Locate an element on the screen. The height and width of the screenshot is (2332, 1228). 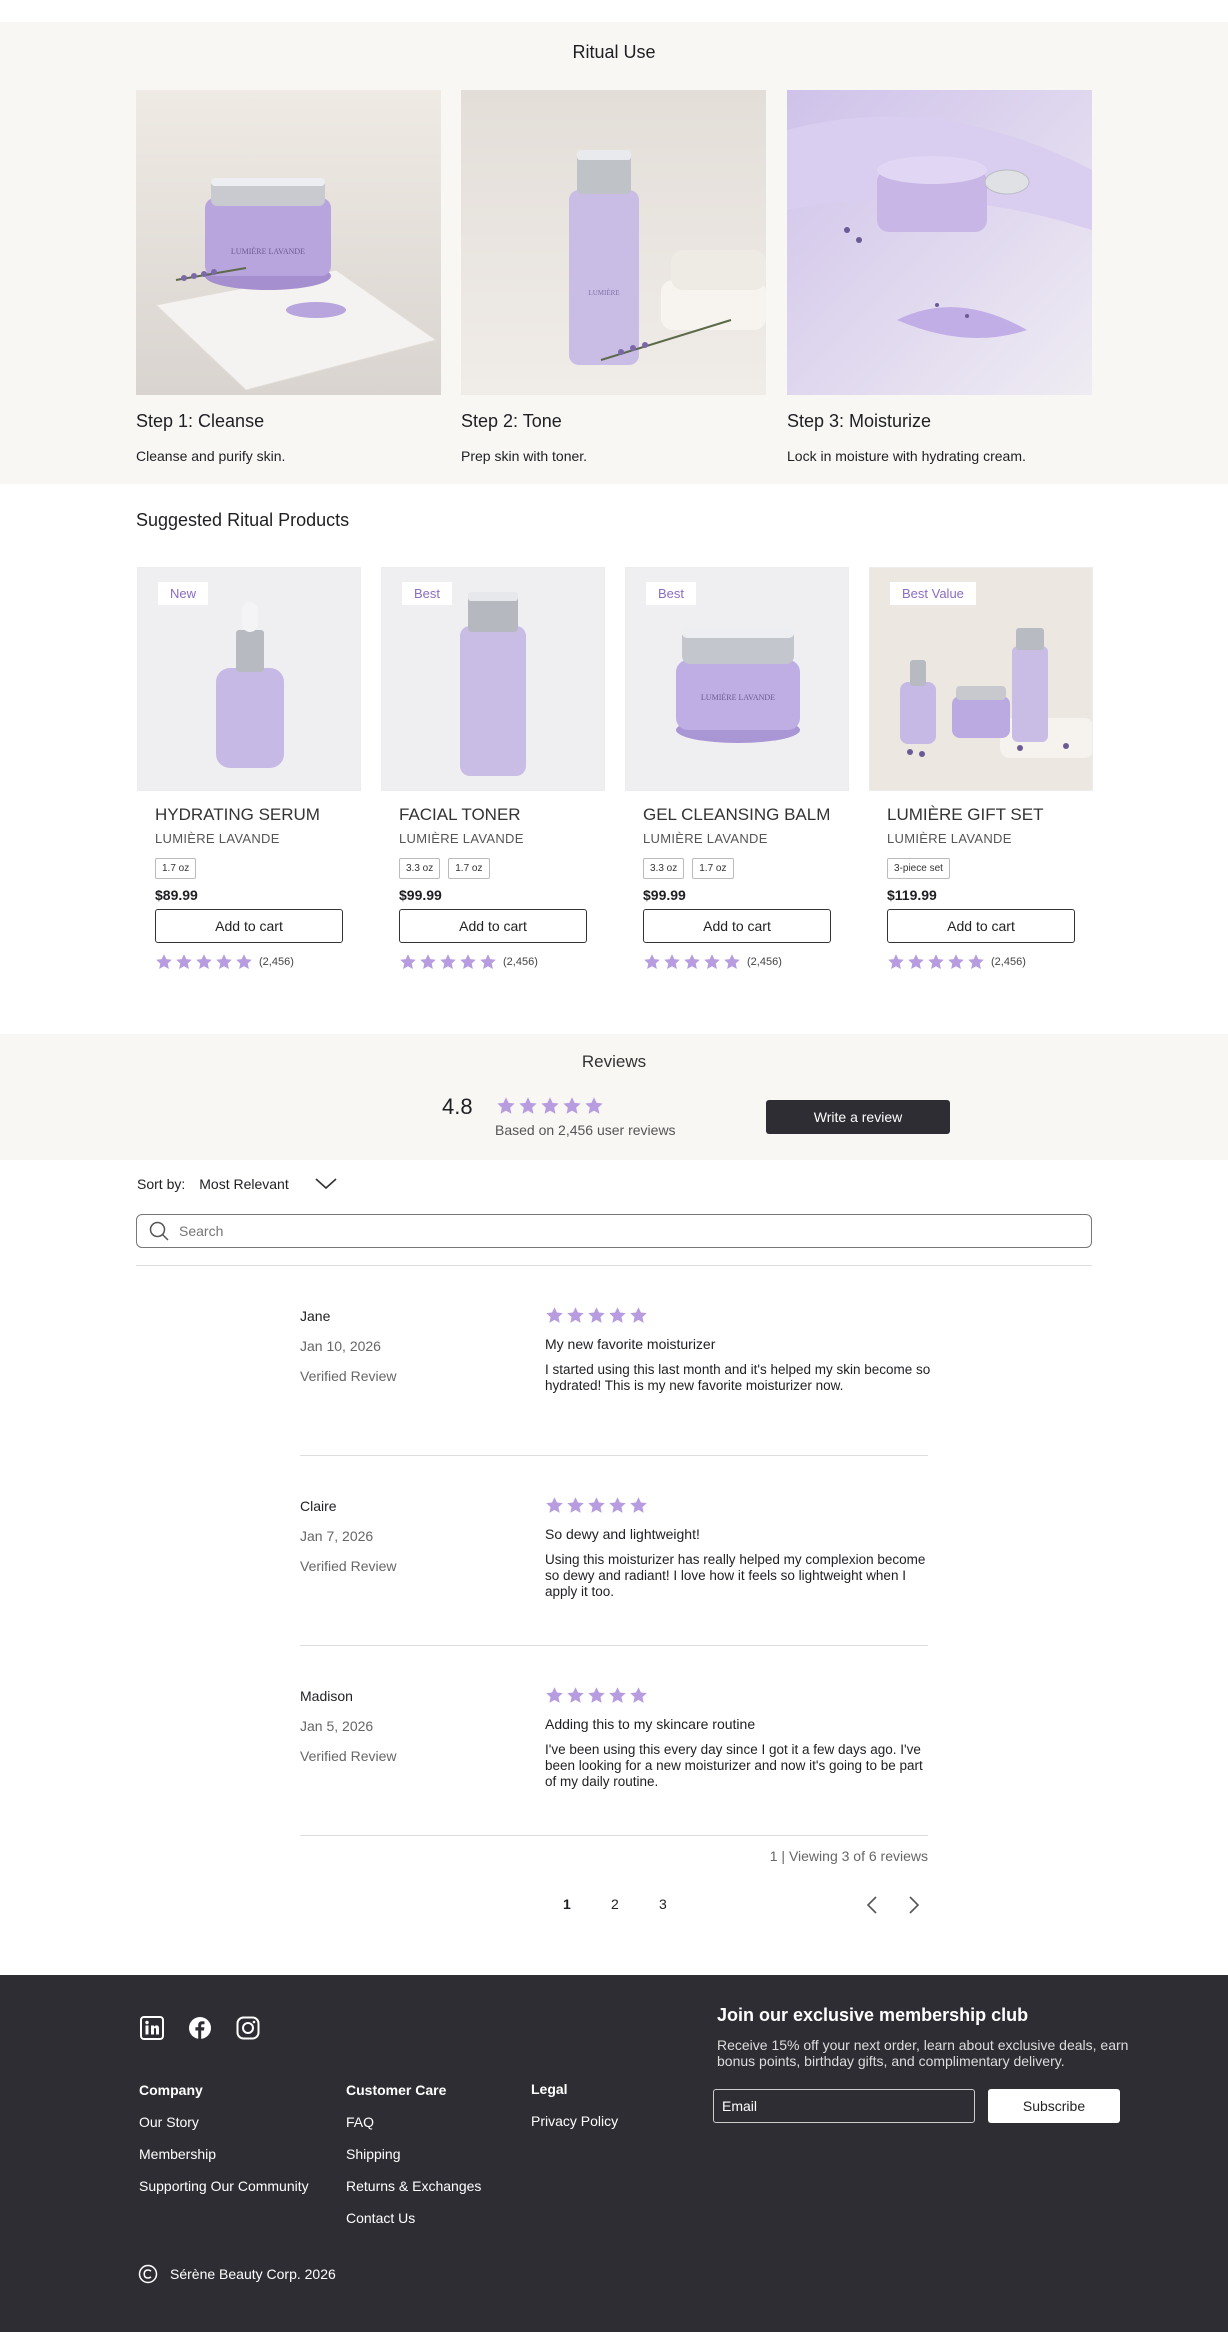
ritual-step-image is located at coordinates (939, 242).